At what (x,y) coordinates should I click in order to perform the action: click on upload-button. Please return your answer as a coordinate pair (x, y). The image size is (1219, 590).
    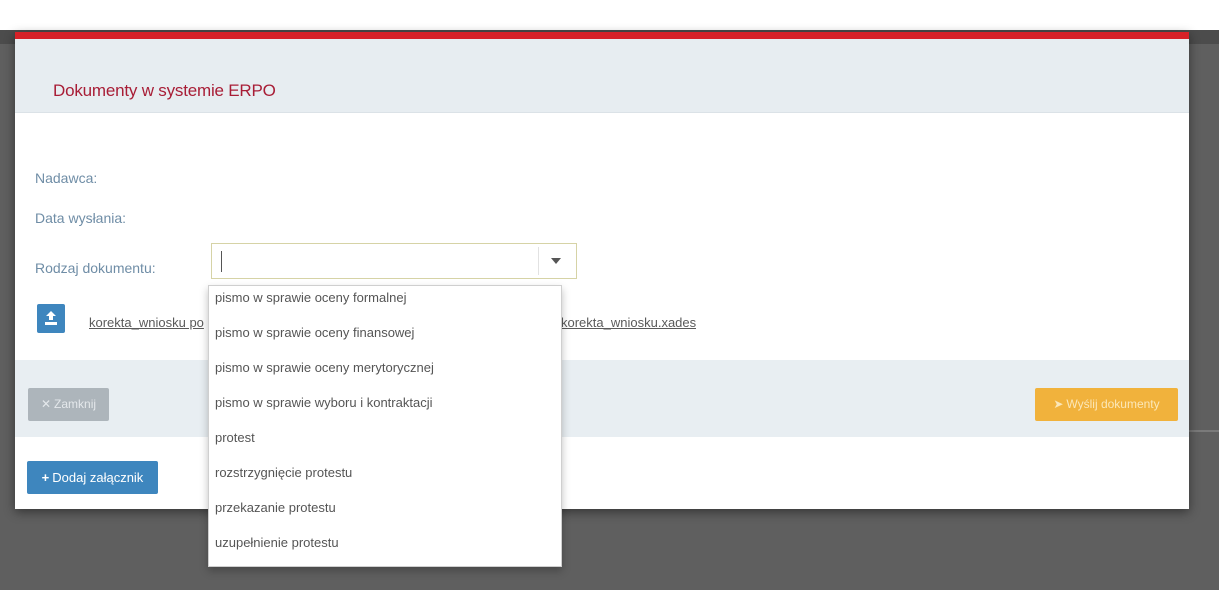
    Looking at the image, I should click on (51, 318).